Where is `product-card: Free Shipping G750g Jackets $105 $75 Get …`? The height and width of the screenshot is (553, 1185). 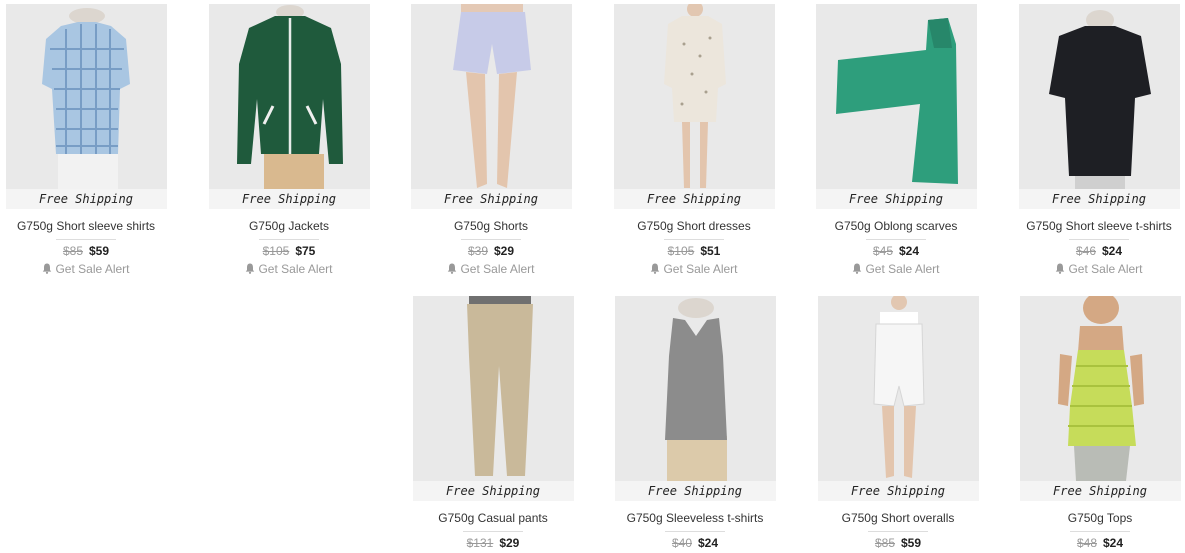 product-card: Free Shipping G750g Jackets $105 $75 Get … is located at coordinates (289, 140).